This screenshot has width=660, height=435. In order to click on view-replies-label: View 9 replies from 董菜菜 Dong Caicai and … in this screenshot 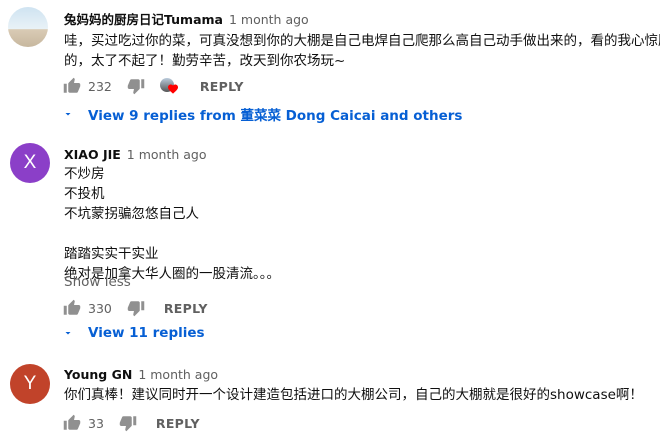, I will do `click(275, 116)`.